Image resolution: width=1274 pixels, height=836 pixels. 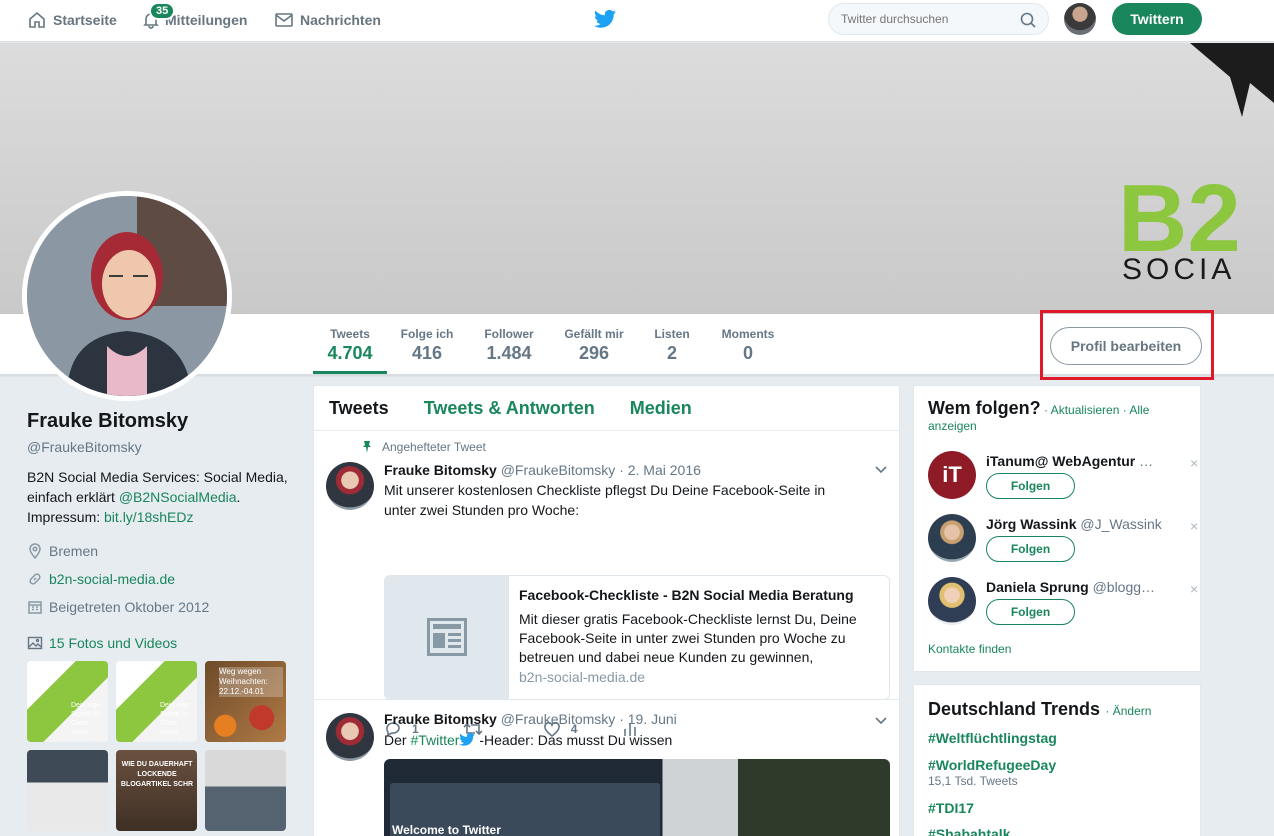 I want to click on account-avatar, so click(x=1080, y=19).